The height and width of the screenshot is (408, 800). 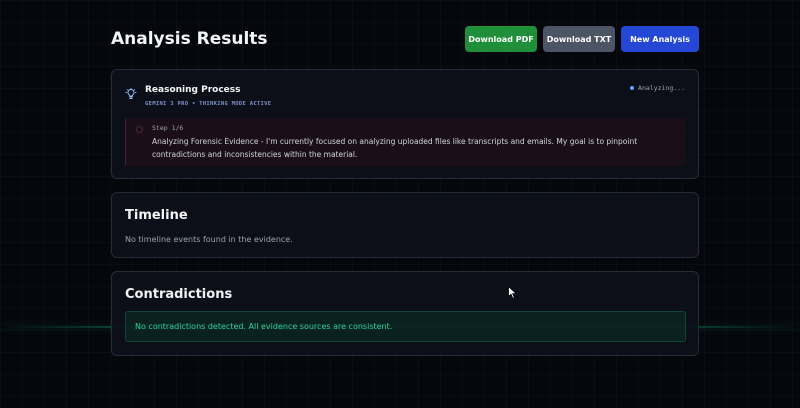 I want to click on header-actions: Download PDF Download TXT New Analysis, so click(x=582, y=39).